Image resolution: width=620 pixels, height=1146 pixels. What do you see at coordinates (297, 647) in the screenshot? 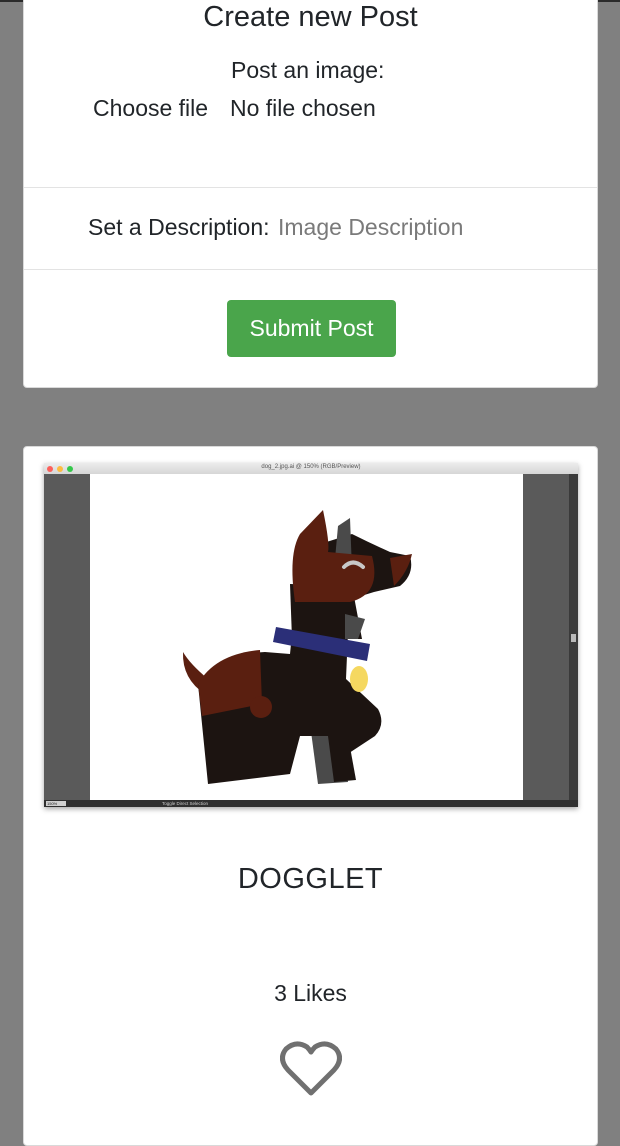
I see `dog-illustration` at bounding box center [297, 647].